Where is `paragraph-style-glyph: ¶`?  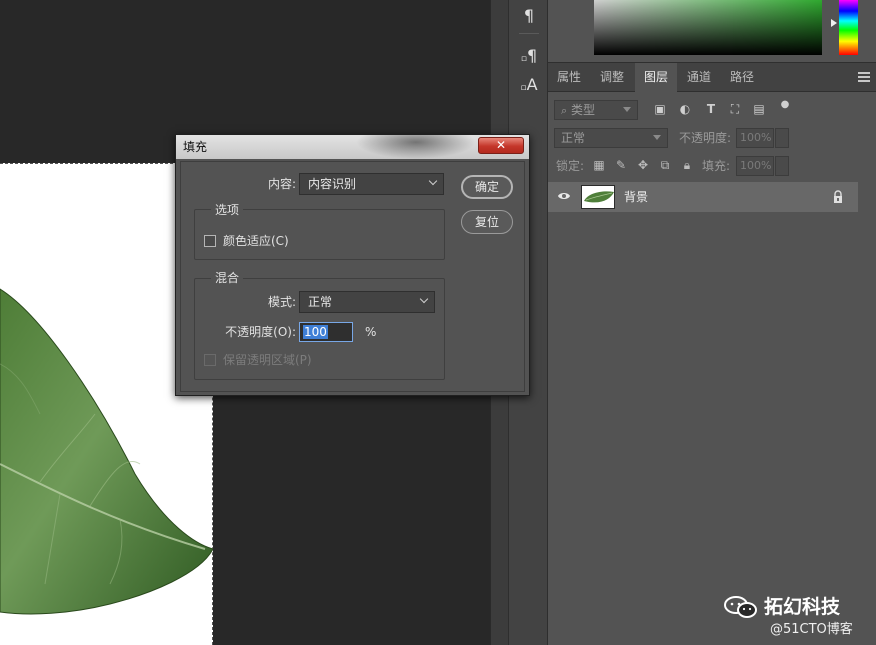 paragraph-style-glyph: ¶ is located at coordinates (532, 55).